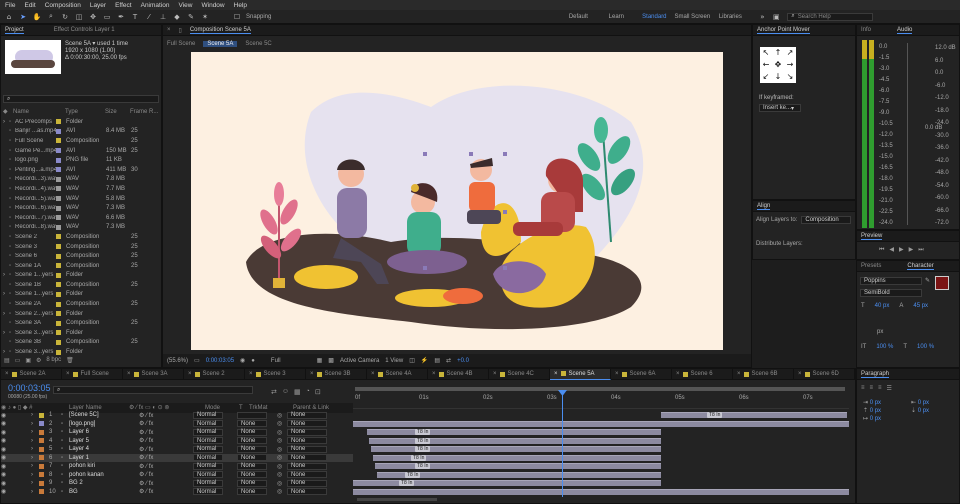 This screenshot has width=960, height=504. What do you see at coordinates (81, 314) in the screenshot?
I see `project-item: › ▫ Scene 2...yers Folder` at bounding box center [81, 314].